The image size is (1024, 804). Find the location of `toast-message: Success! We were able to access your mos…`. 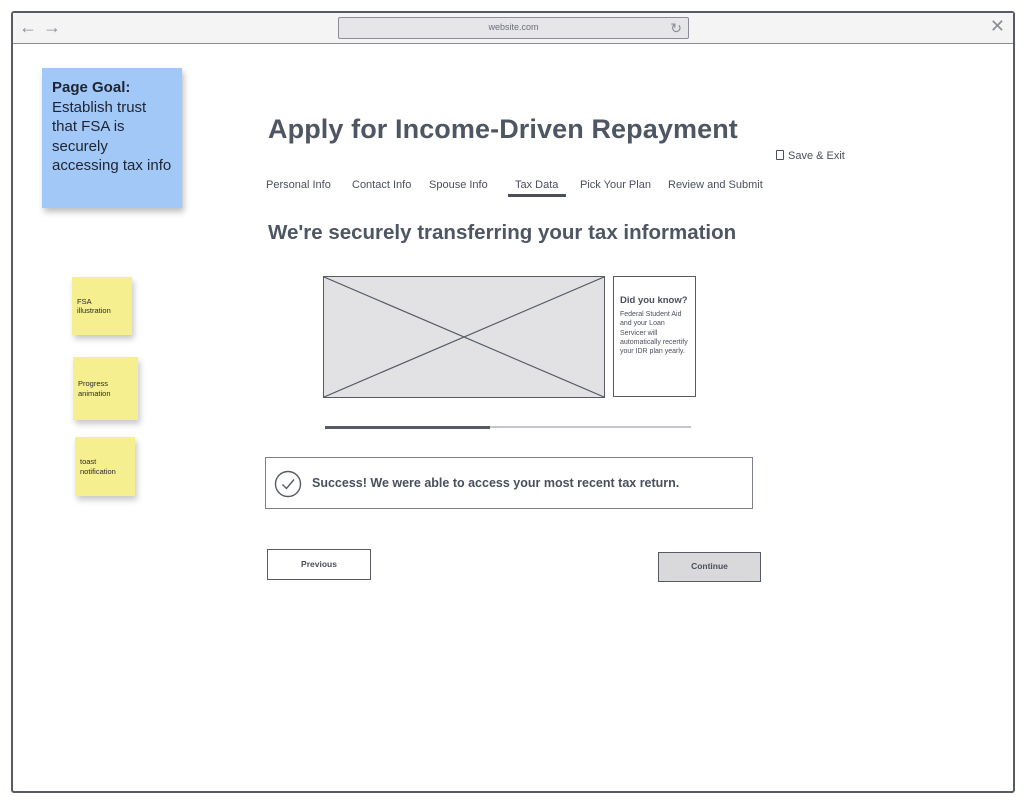

toast-message: Success! We were able to access your mos… is located at coordinates (496, 483).